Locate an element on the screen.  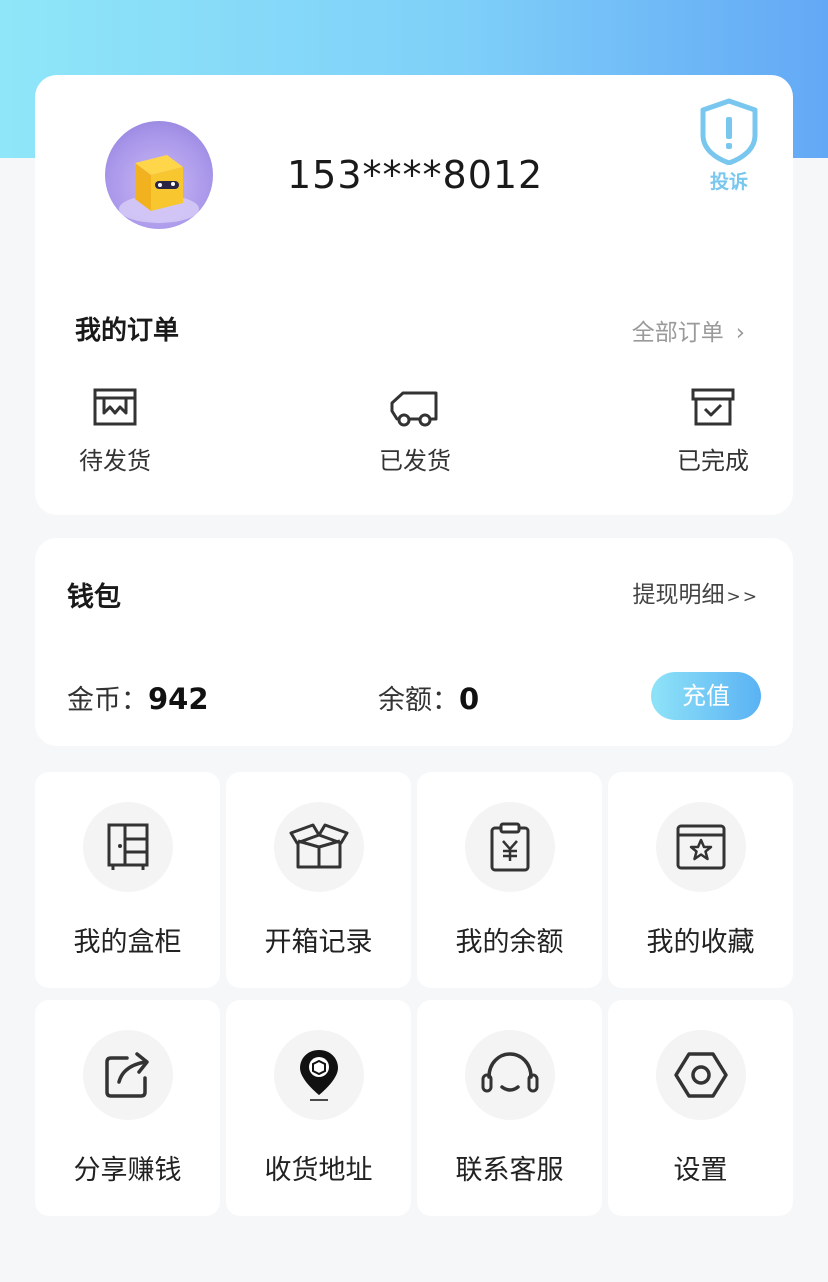
wallet-card: 钱包 提现明细 >> 金币：942 余额：0 充值 is located at coordinates (414, 642).